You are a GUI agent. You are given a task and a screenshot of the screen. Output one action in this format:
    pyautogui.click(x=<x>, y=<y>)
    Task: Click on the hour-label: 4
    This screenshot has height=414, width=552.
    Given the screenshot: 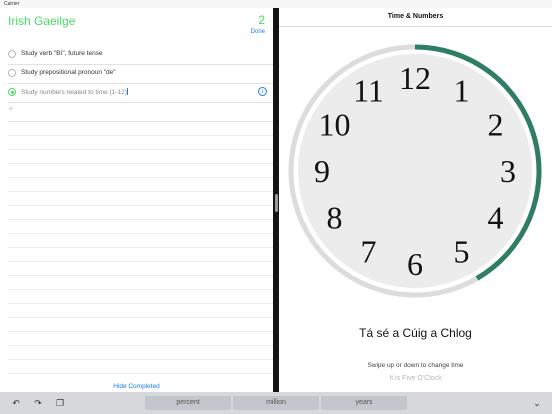 What is the action you would take?
    pyautogui.click(x=496, y=218)
    